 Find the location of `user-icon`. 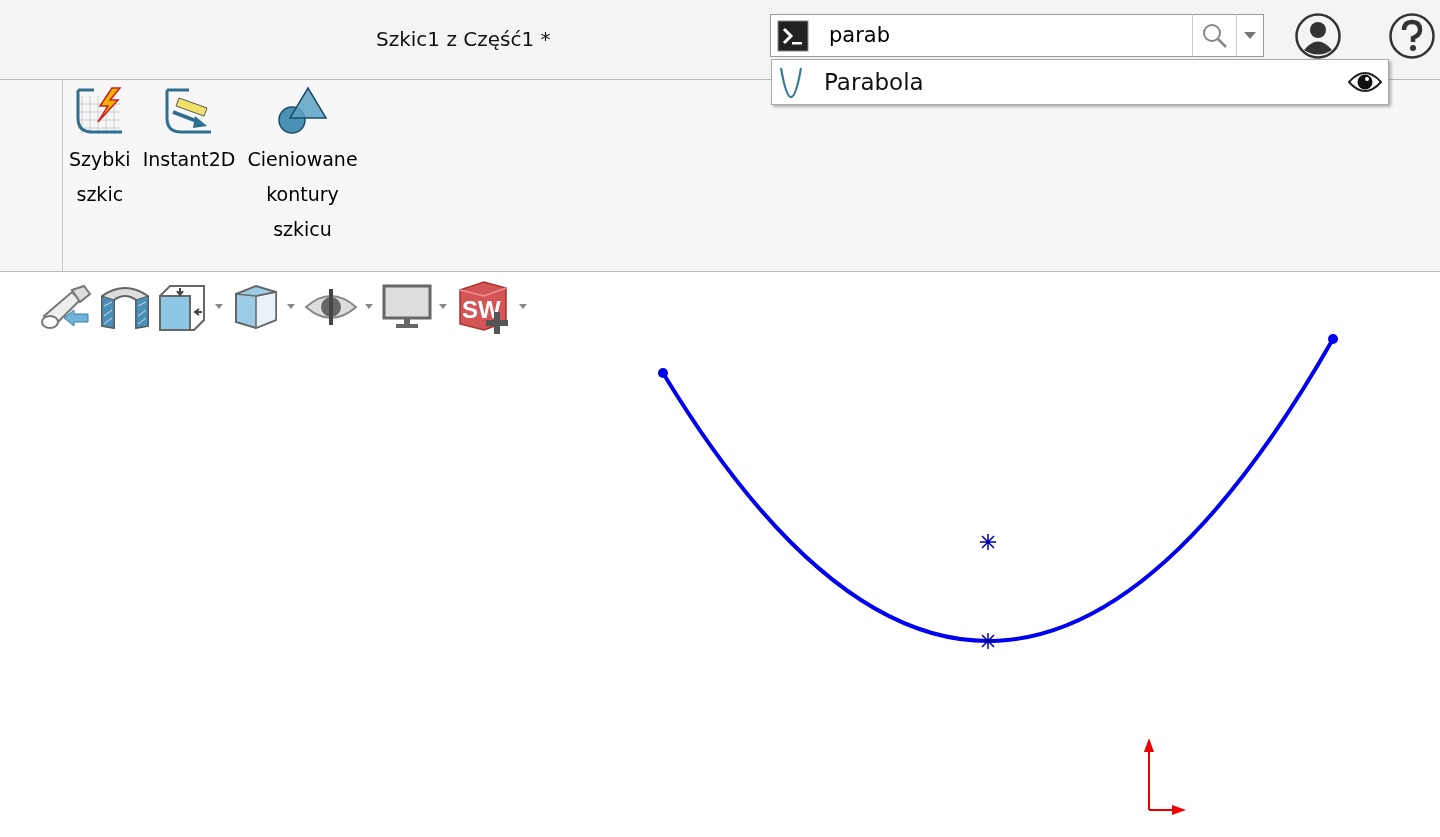

user-icon is located at coordinates (1318, 36).